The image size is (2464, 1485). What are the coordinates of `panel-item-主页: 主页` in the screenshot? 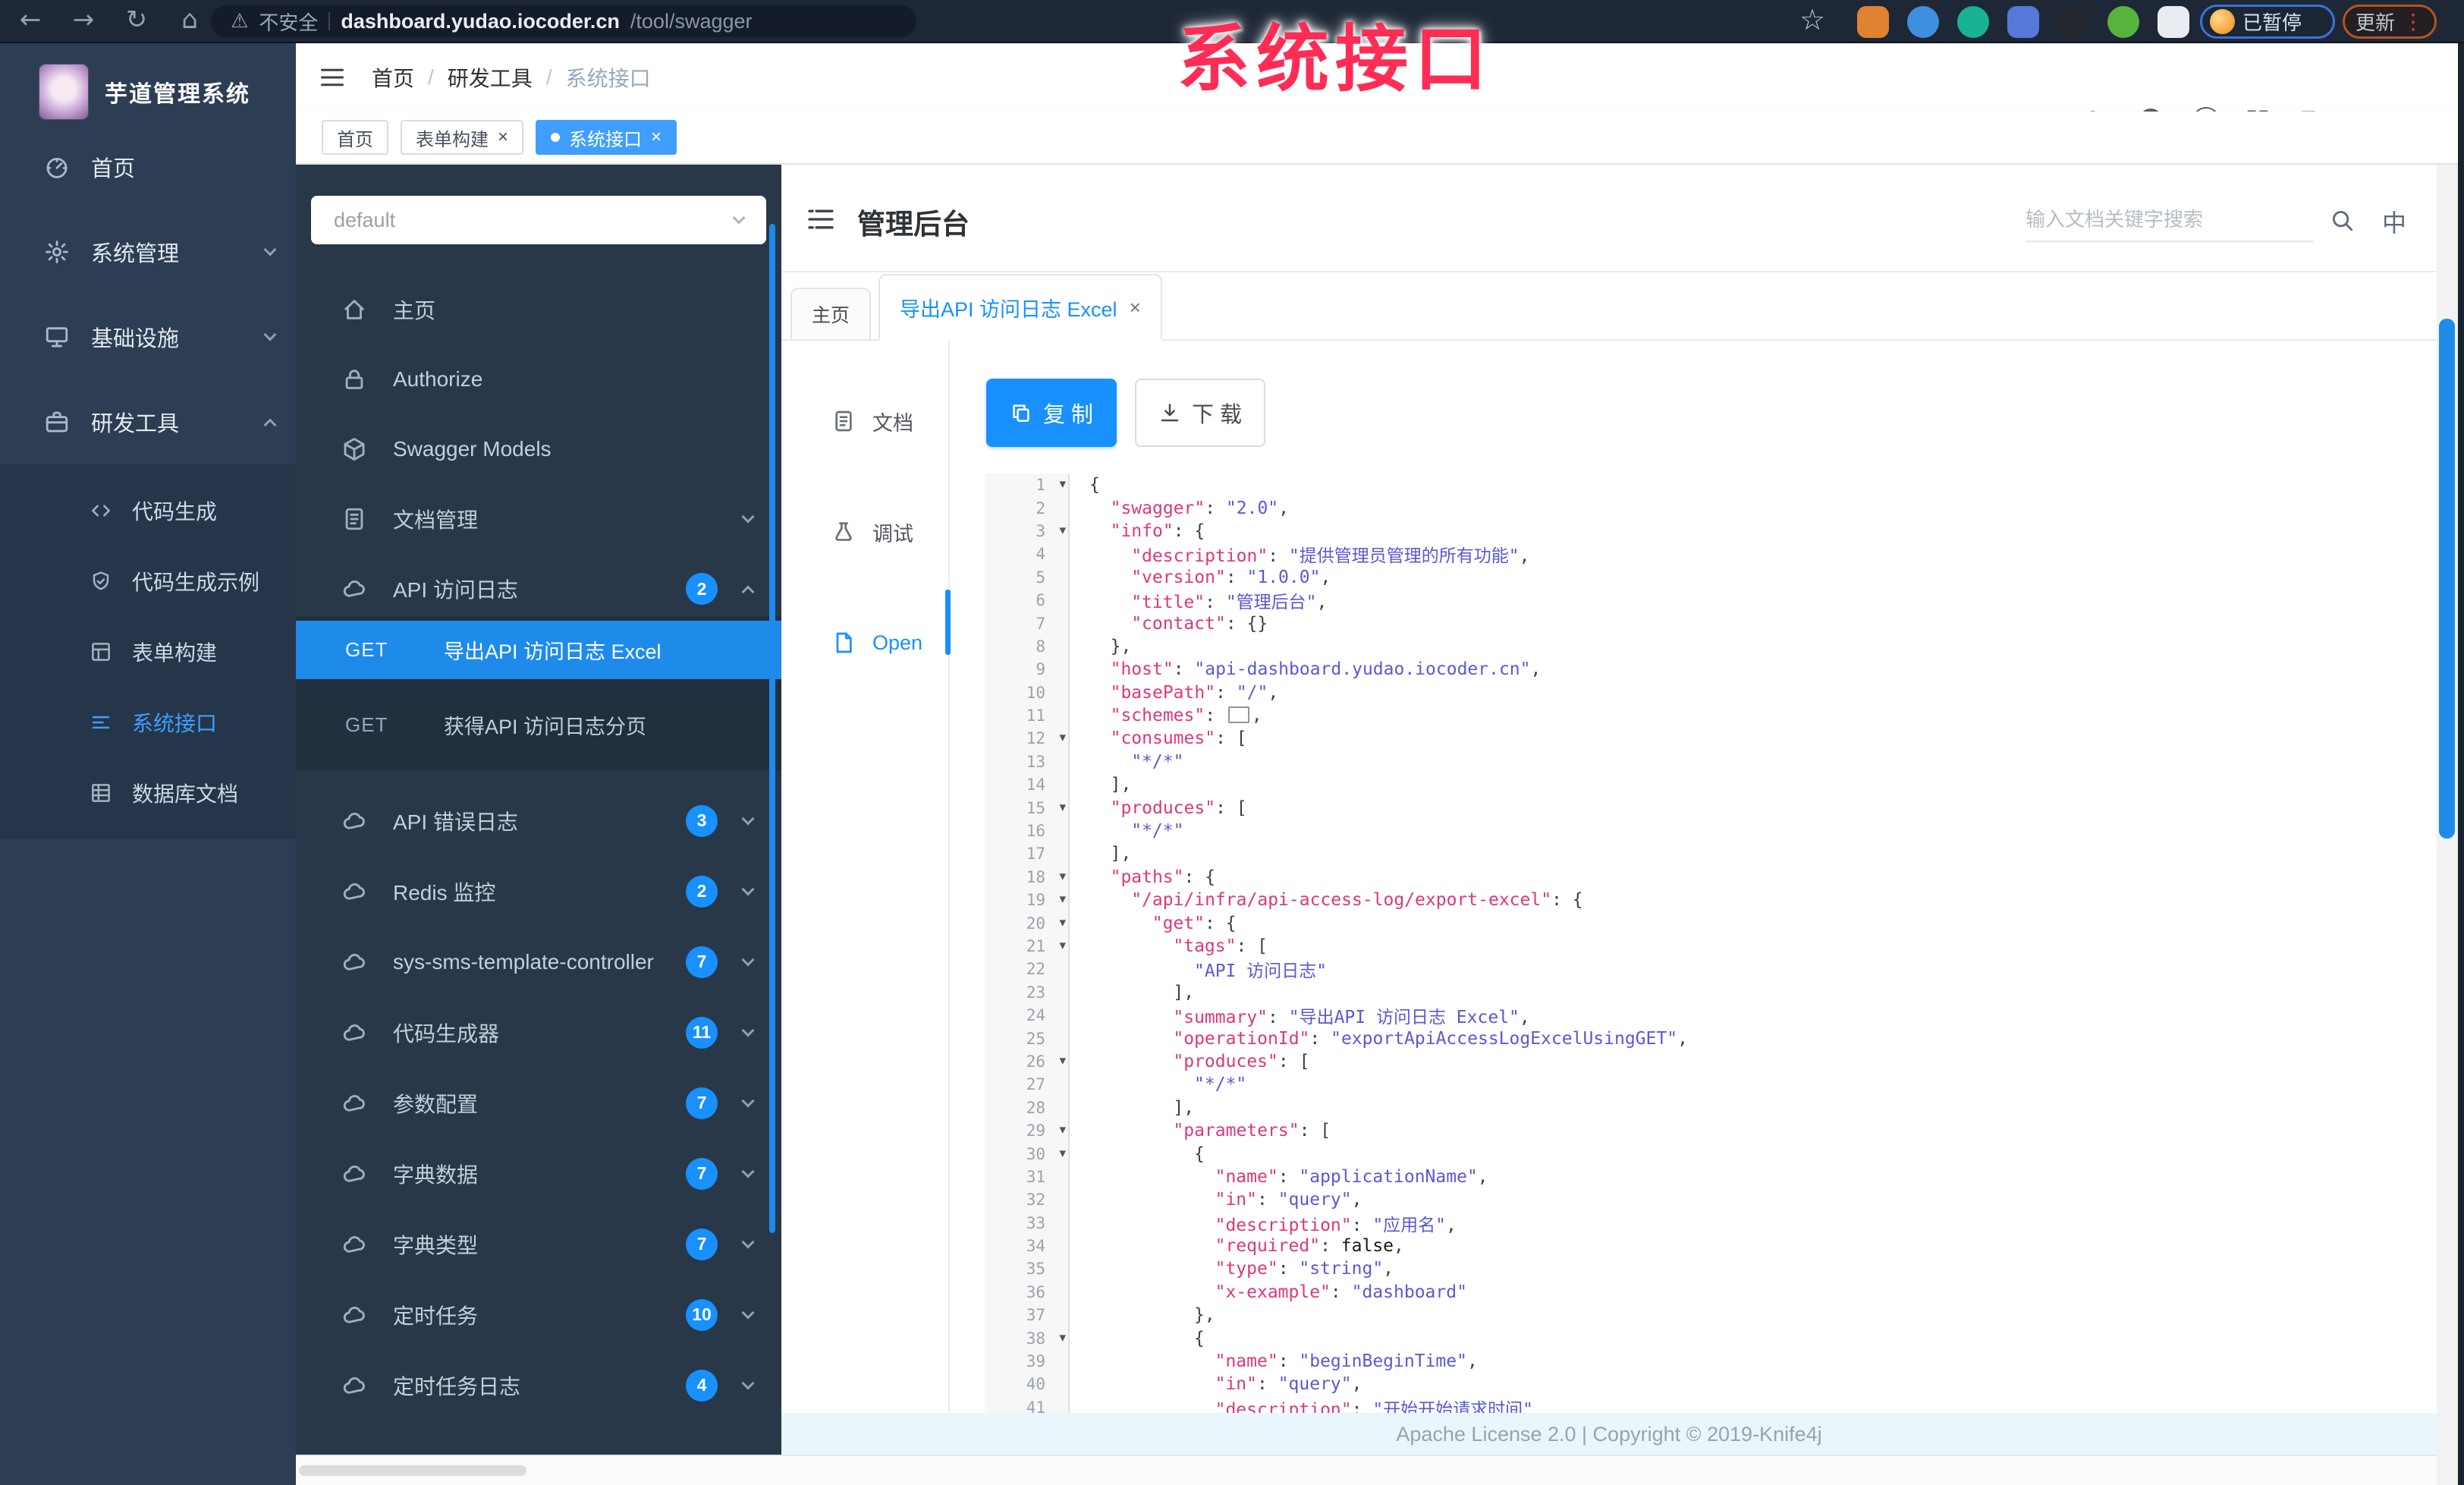 It's located at (538, 310).